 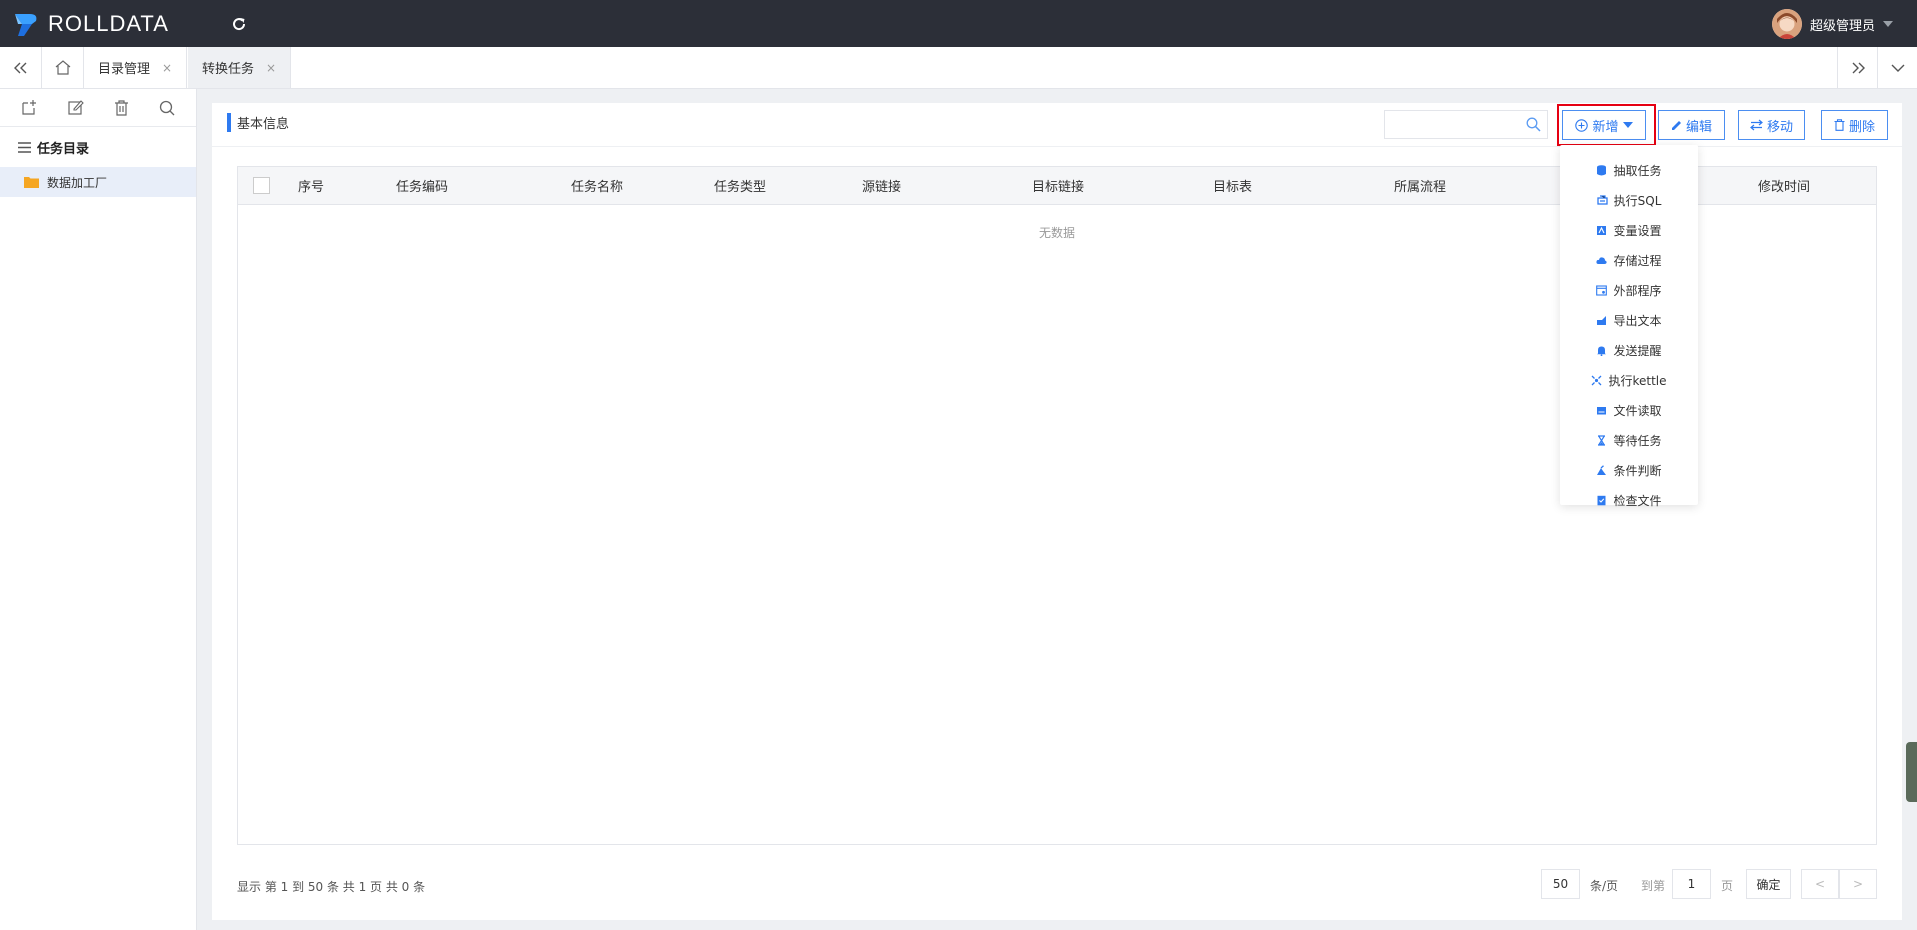 I want to click on tree-title: 任务目录, so click(x=63, y=149).